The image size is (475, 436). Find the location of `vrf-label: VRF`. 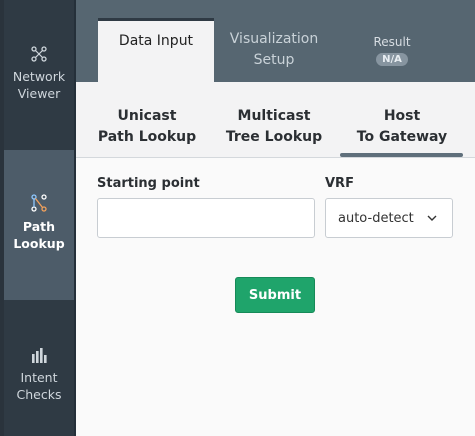

vrf-label: VRF is located at coordinates (339, 183).